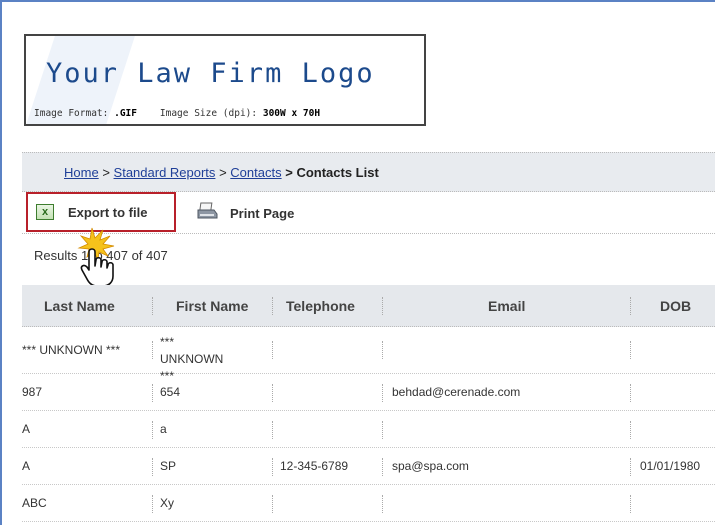 The width and height of the screenshot is (715, 525). Describe the element at coordinates (168, 466) in the screenshot. I see `cell-first-name: SP` at that location.